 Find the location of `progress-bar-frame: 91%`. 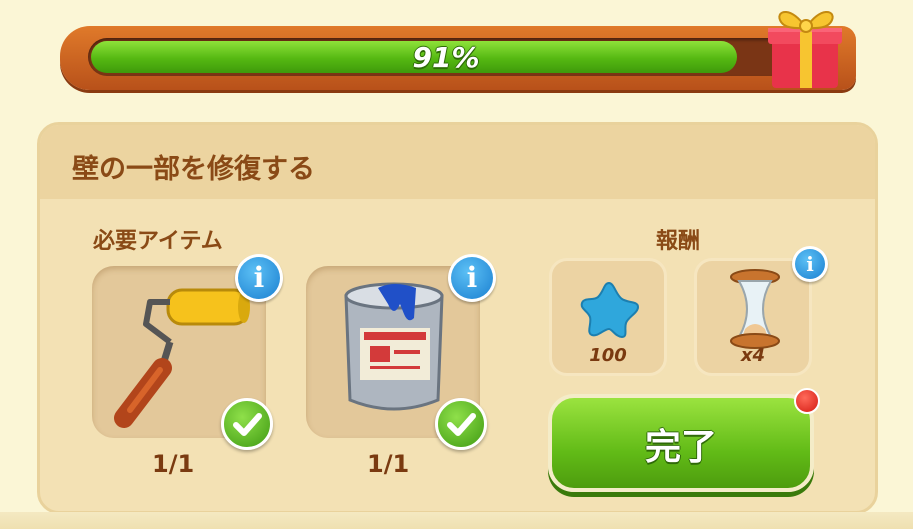

progress-bar-frame: 91% is located at coordinates (458, 58).